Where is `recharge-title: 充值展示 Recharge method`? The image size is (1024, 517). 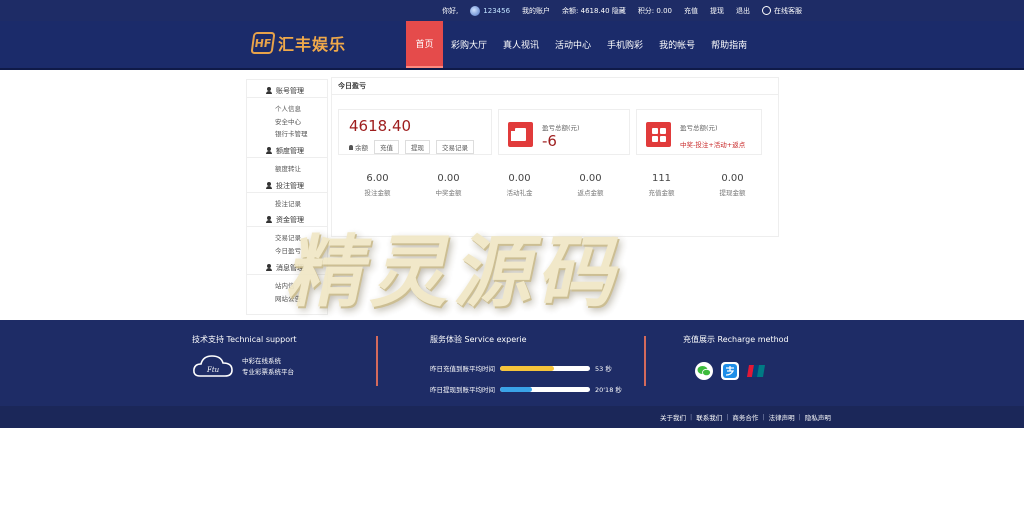
recharge-title: 充值展示 Recharge method is located at coordinates (736, 339).